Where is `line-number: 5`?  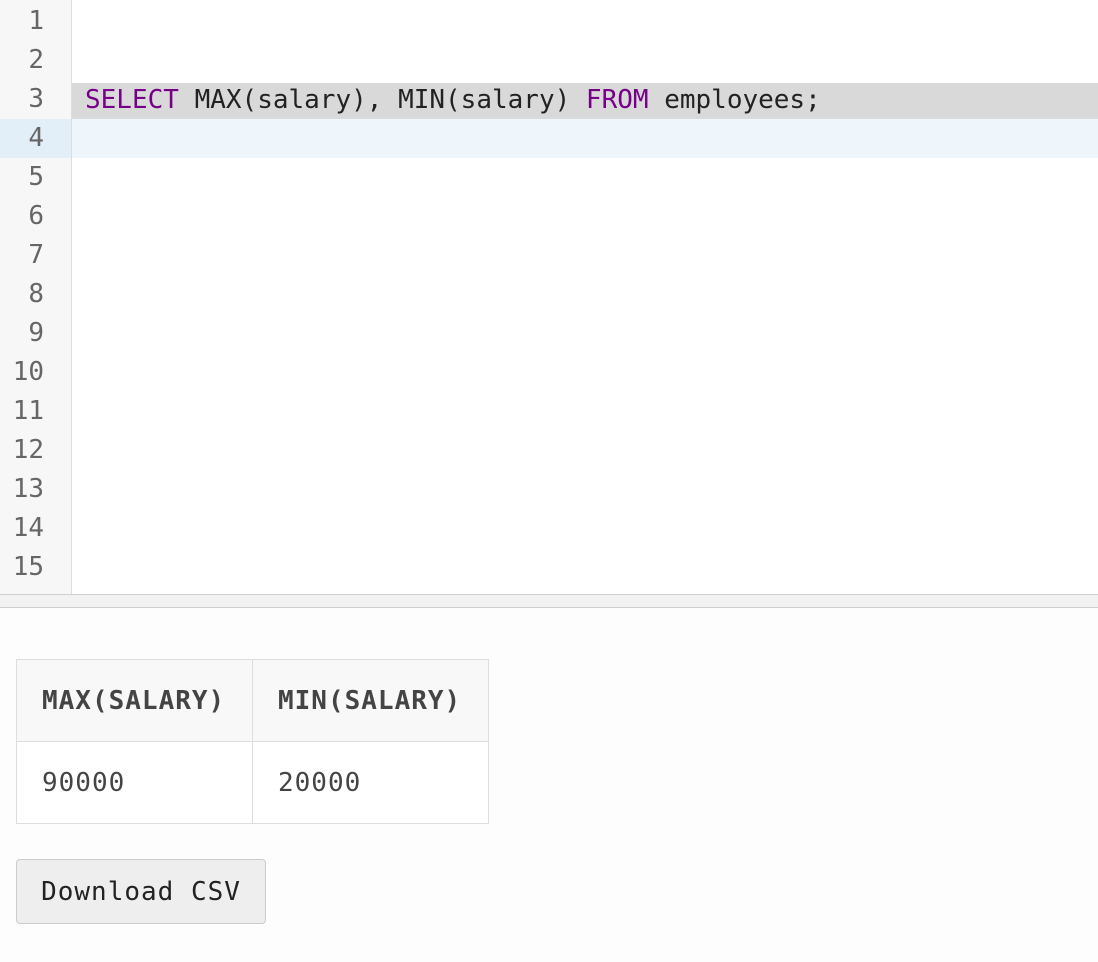
line-number: 5 is located at coordinates (36, 177).